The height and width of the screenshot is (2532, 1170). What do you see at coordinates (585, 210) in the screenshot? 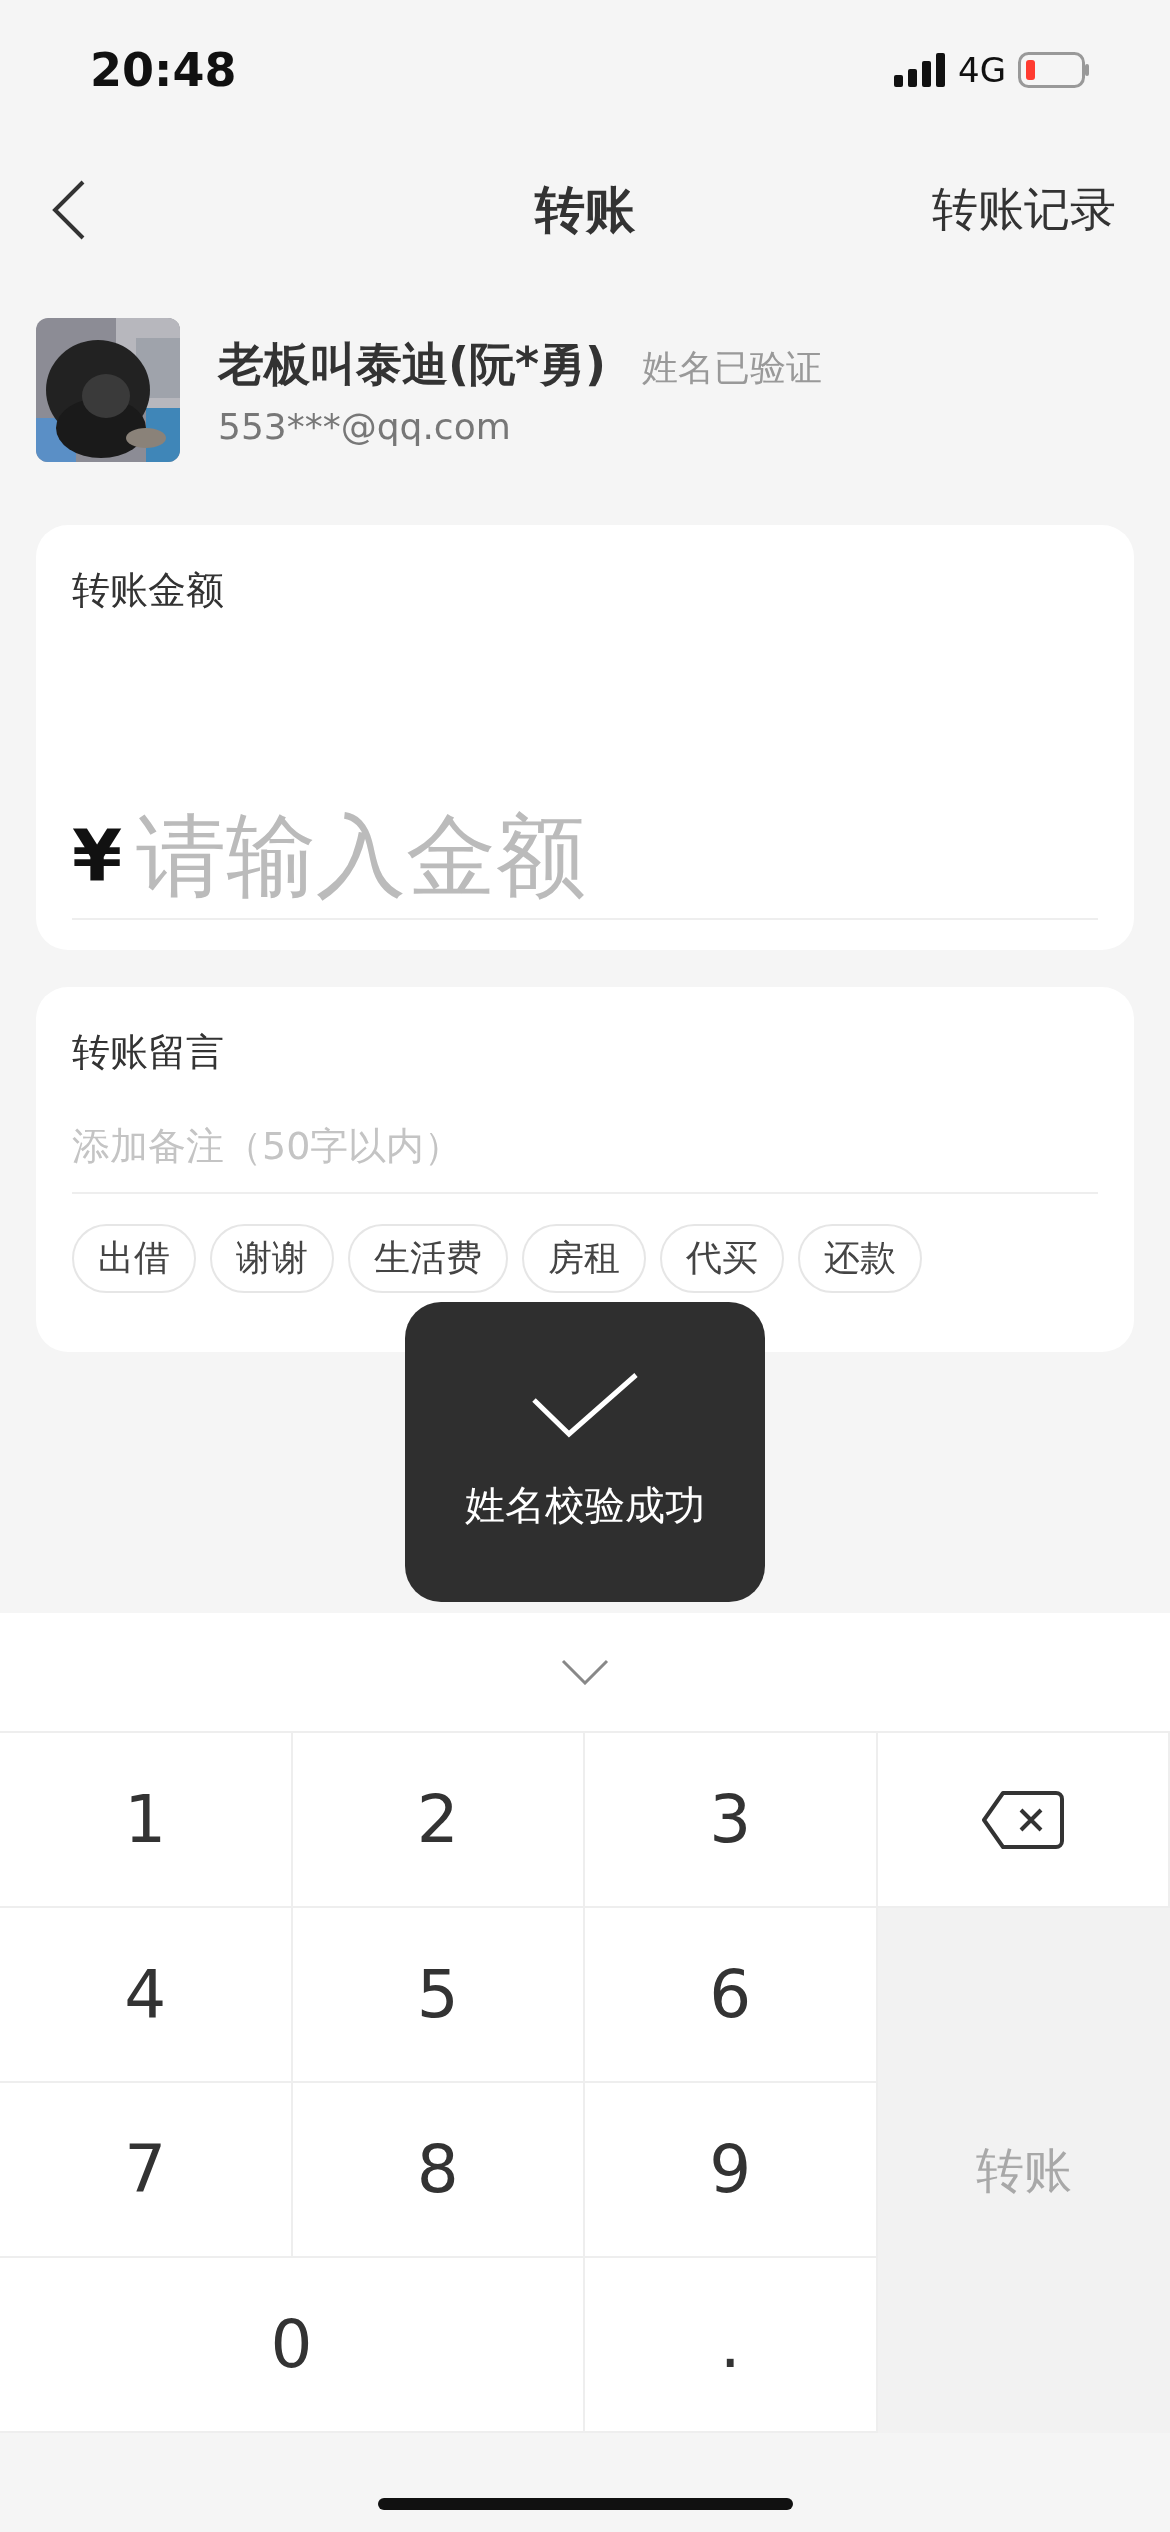
I see `page-title: 转账` at bounding box center [585, 210].